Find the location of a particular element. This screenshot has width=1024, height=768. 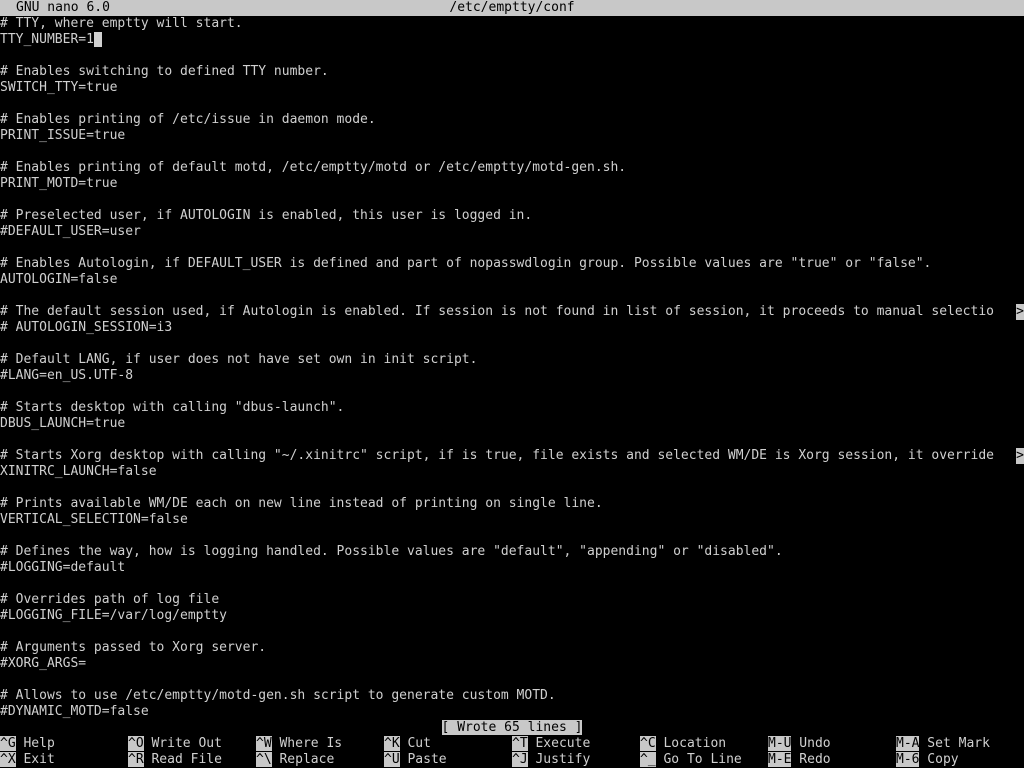

shortcut-where-is: ^W Where Is is located at coordinates (299, 744).